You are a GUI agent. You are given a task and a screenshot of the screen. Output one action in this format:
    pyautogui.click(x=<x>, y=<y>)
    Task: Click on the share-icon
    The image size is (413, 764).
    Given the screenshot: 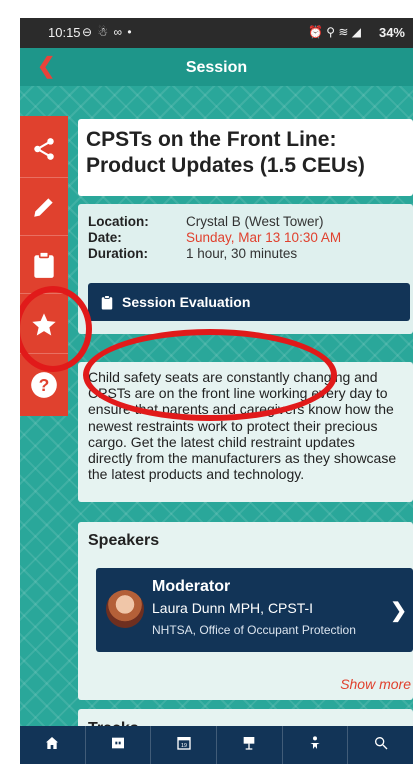 What is the action you would take?
    pyautogui.click(x=44, y=149)
    